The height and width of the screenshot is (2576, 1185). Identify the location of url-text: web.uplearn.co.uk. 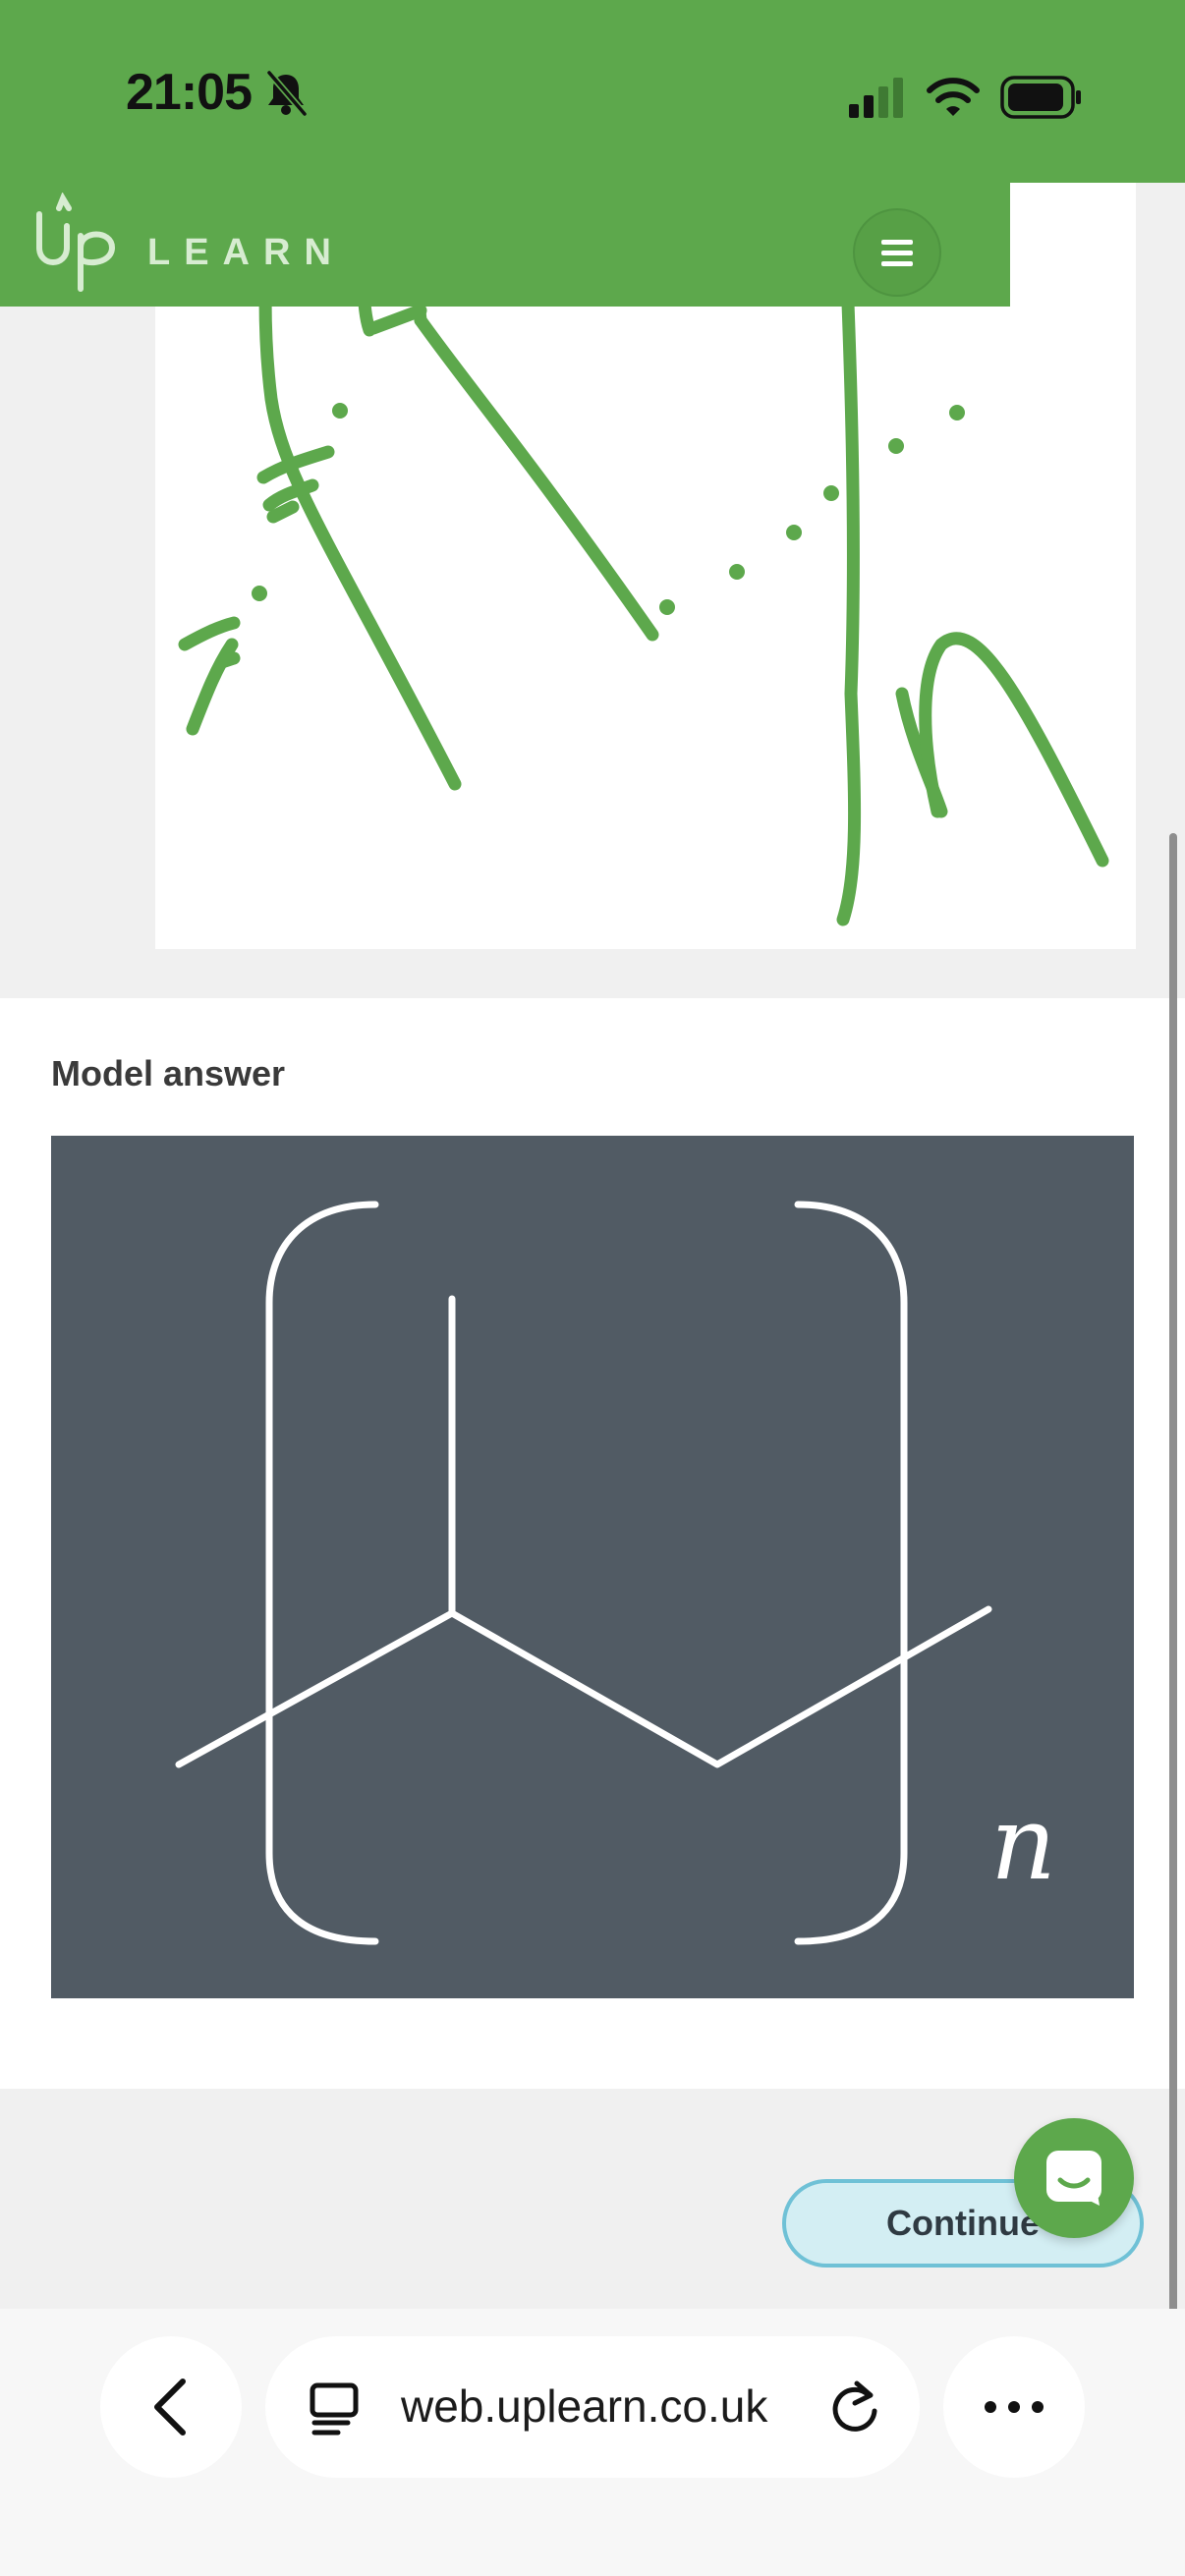
(584, 2406).